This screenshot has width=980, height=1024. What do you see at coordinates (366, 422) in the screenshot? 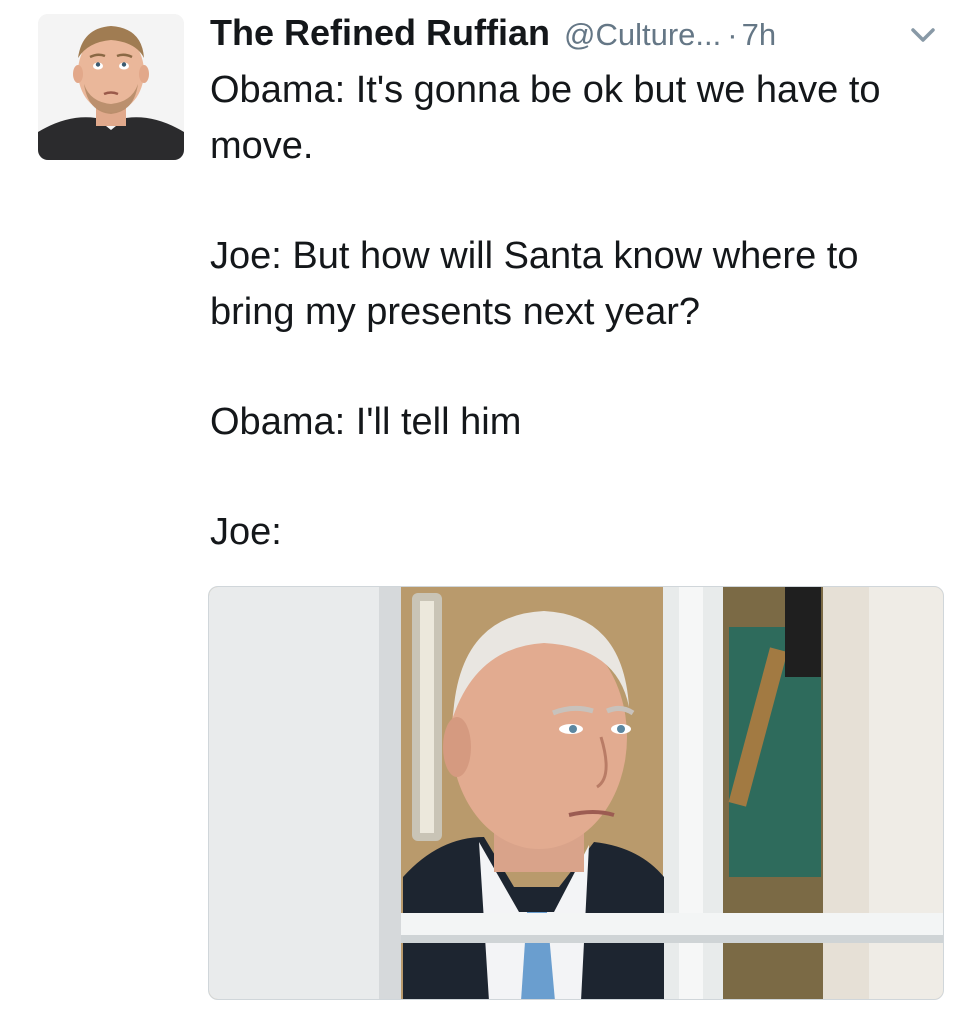
I see `tweet-line: Obama: I'll tell him` at bounding box center [366, 422].